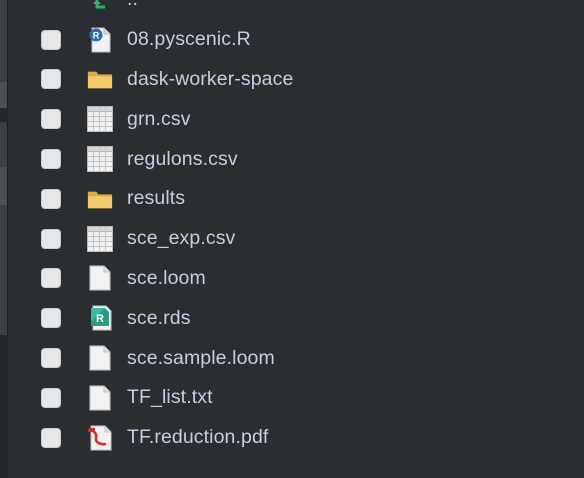  Describe the element at coordinates (296, 40) in the screenshot. I see `file-row: R 08.pyscenic.R` at that location.